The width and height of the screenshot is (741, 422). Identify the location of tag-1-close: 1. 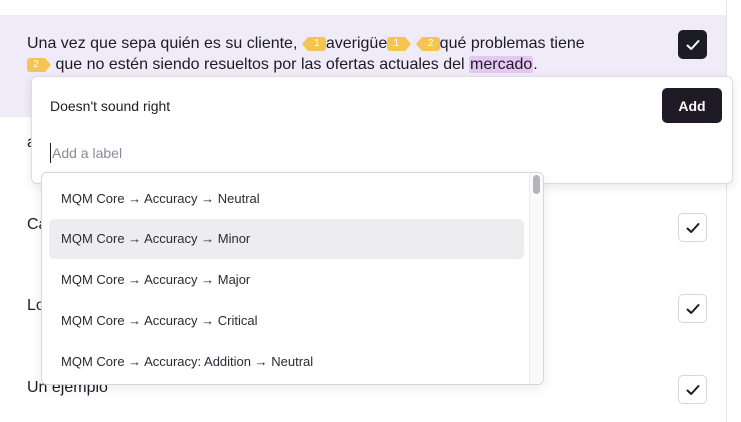
(399, 44).